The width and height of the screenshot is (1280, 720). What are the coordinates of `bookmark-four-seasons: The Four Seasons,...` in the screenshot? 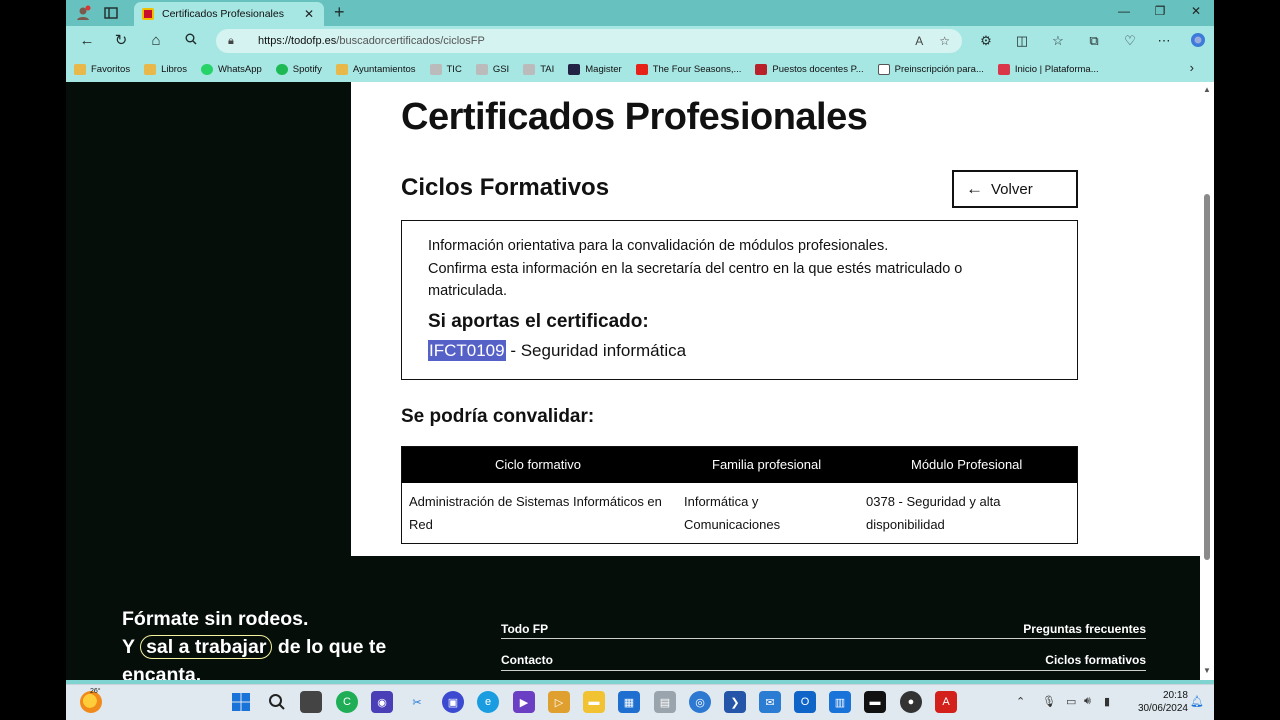 It's located at (688, 69).